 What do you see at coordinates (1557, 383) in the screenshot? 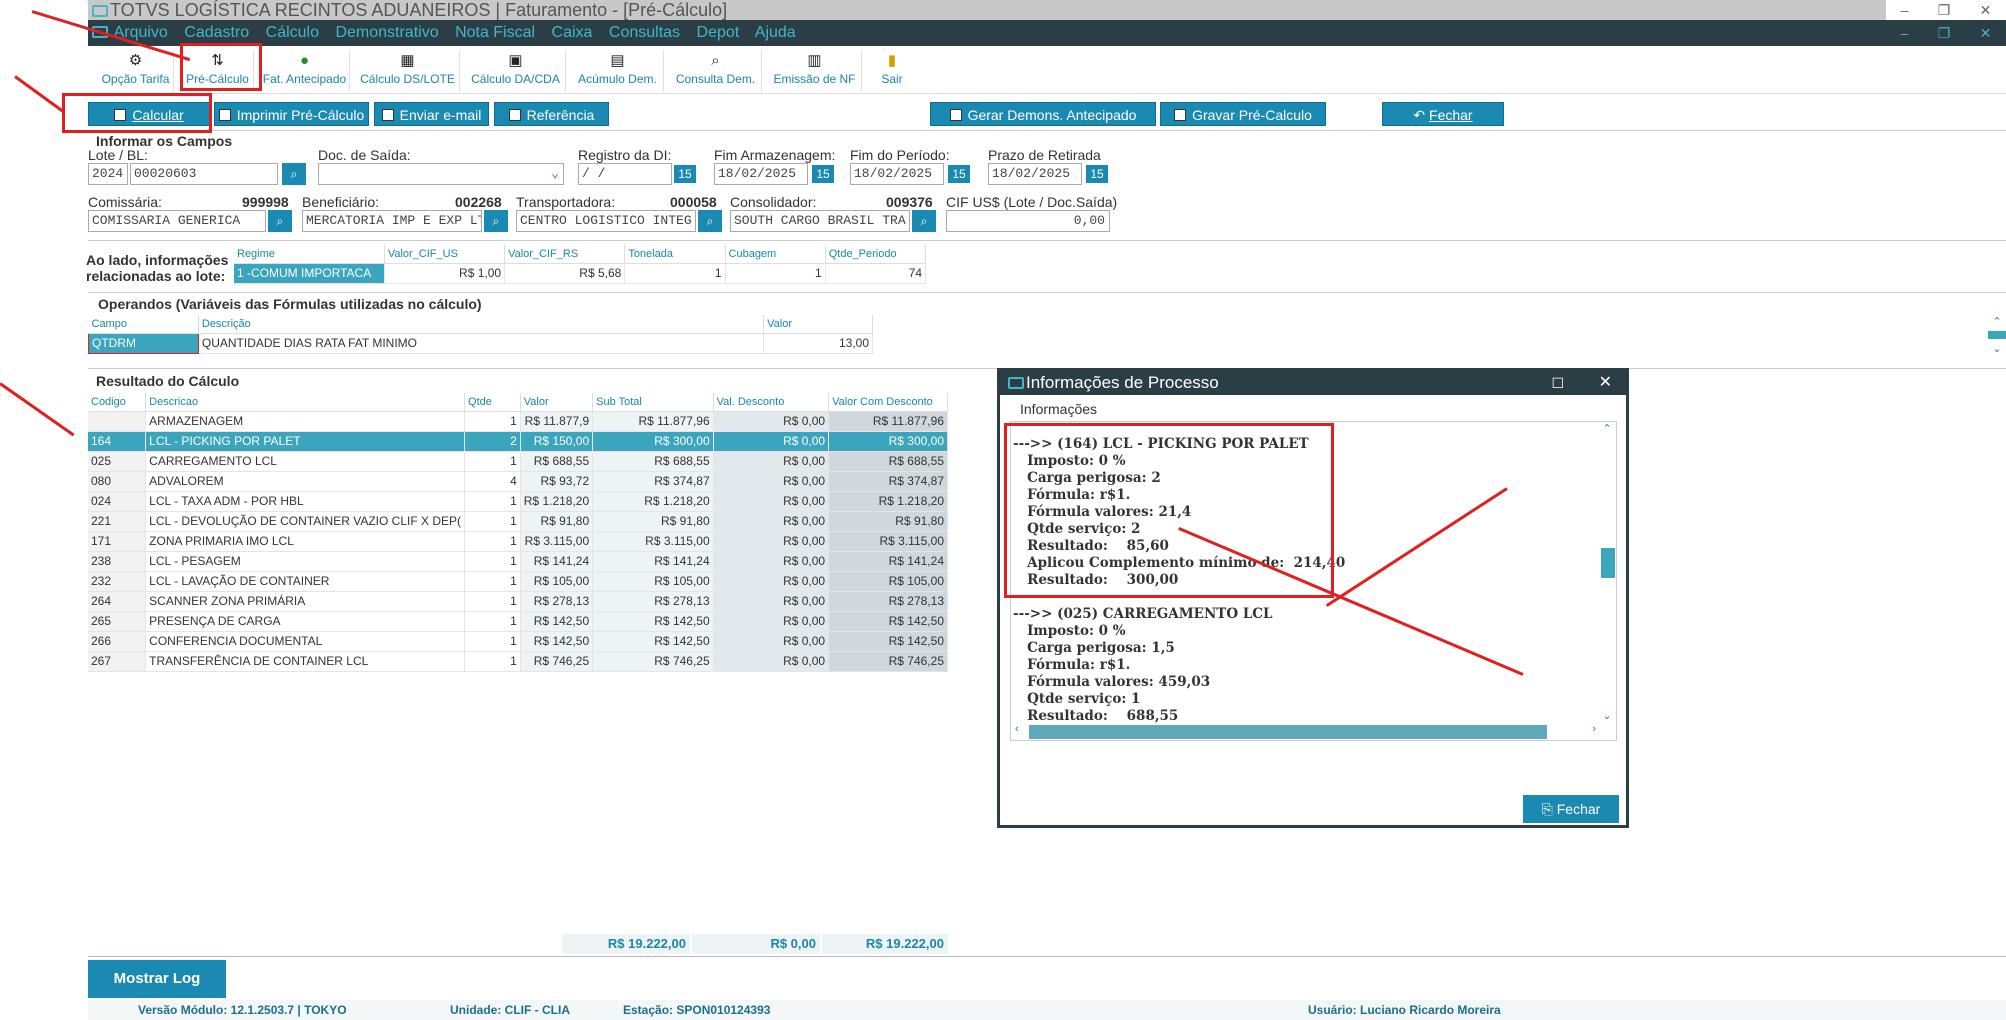
I see `maximize-icon: ☐` at bounding box center [1557, 383].